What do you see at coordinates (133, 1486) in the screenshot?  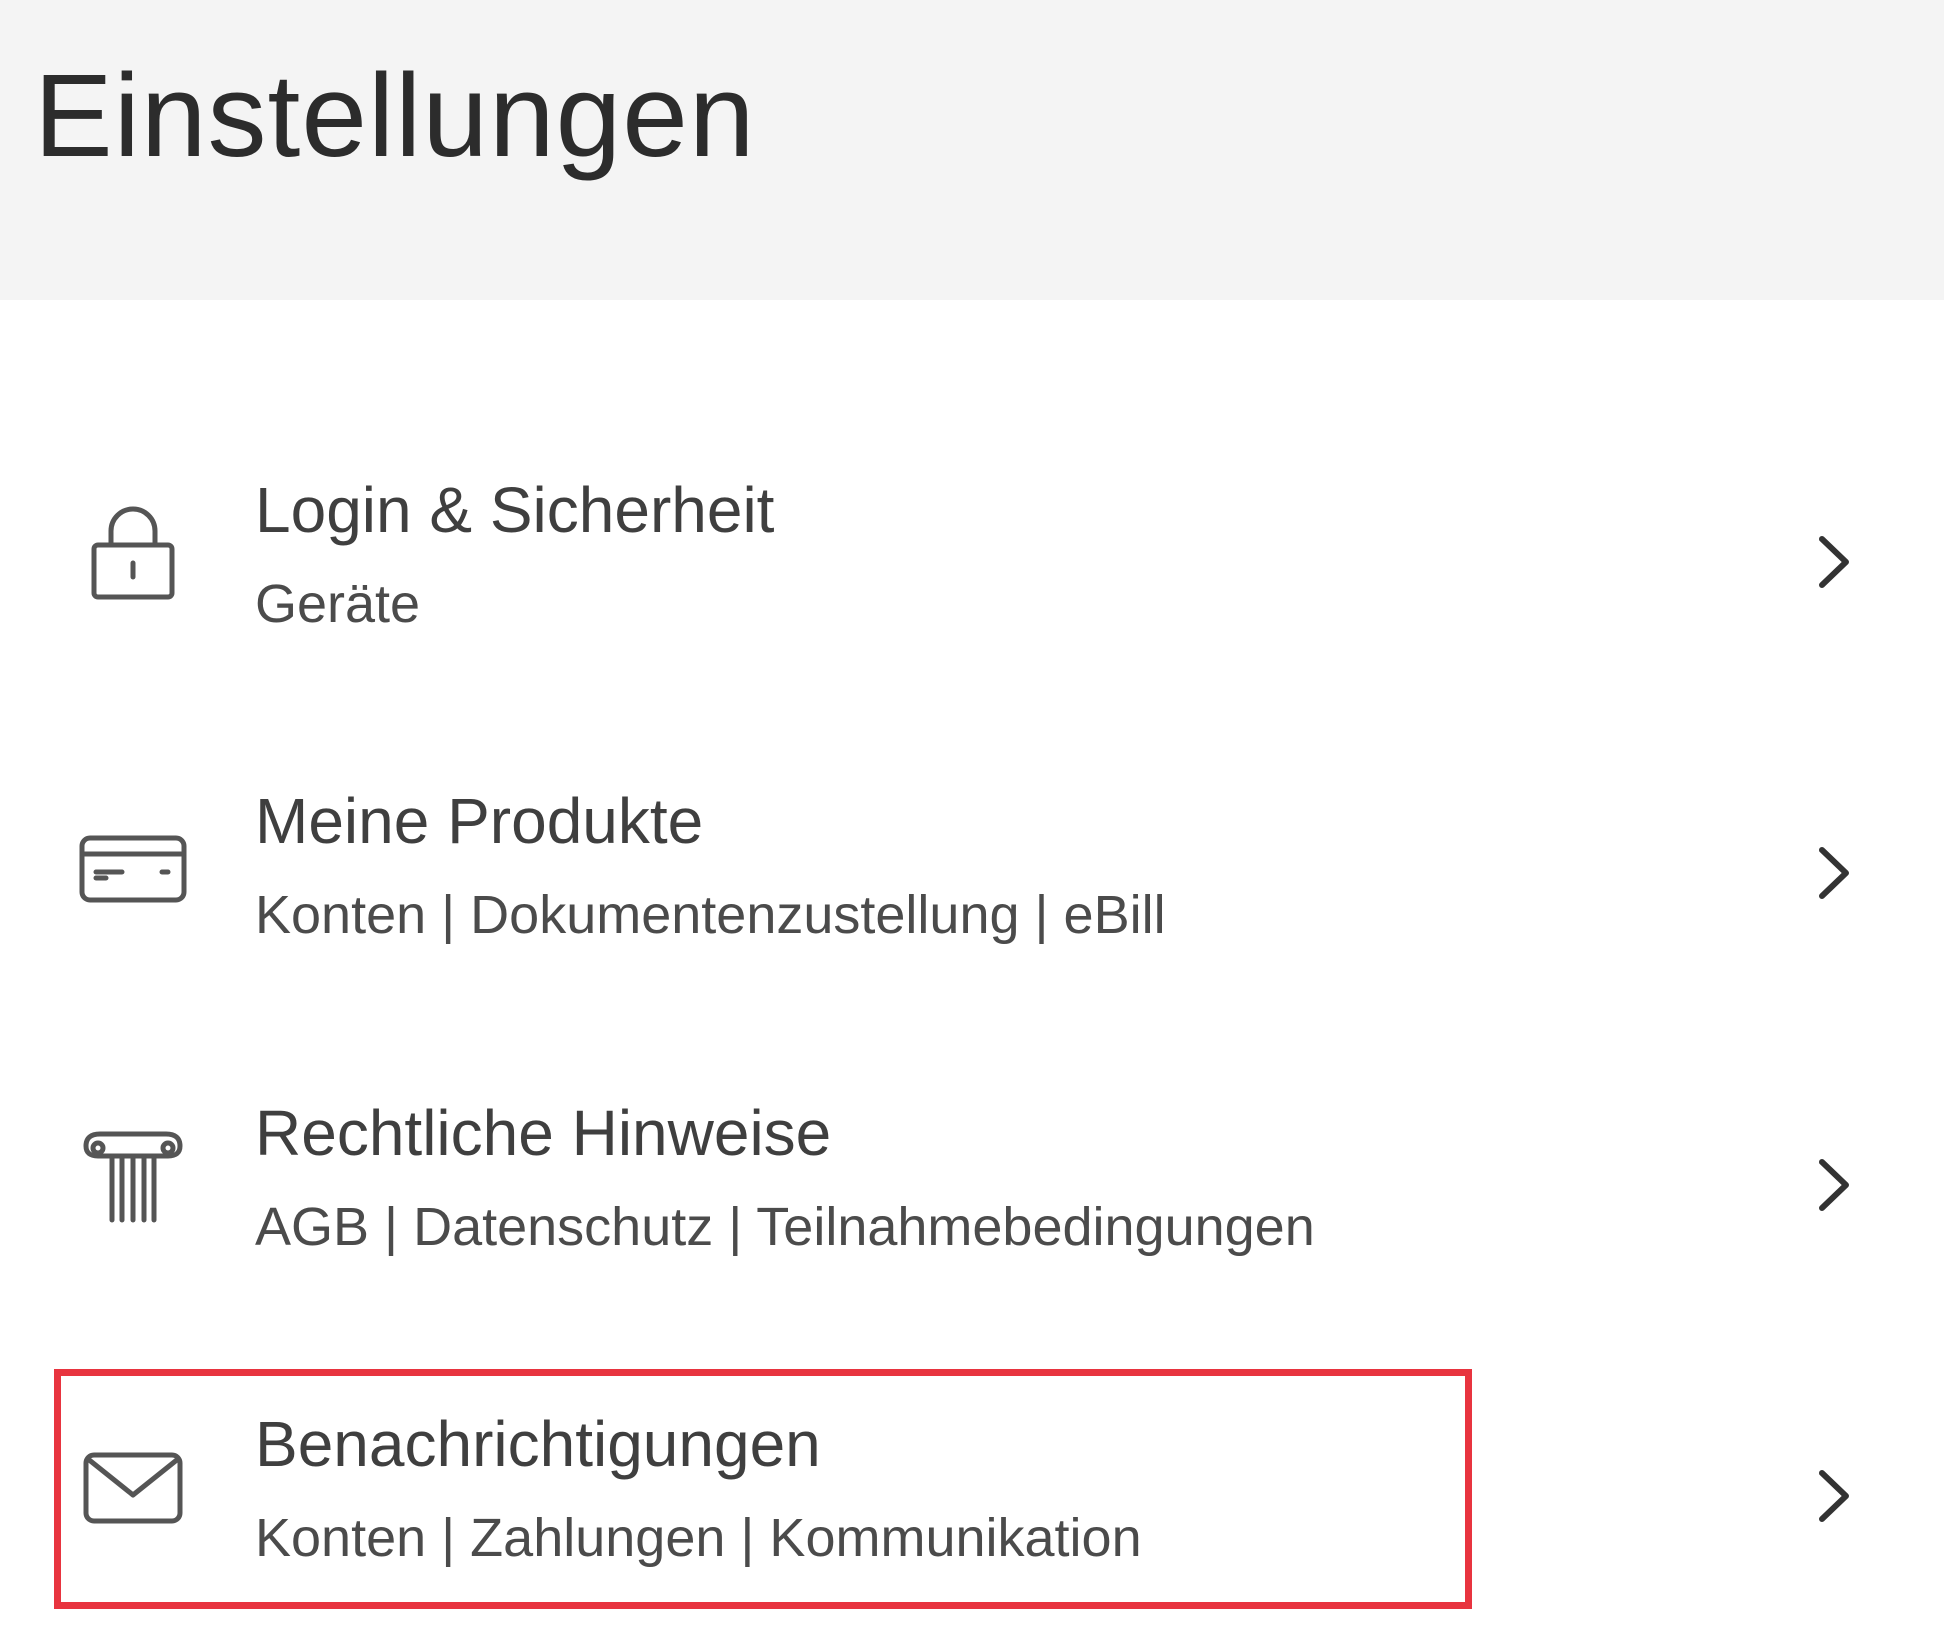 I see `envelope-icon` at bounding box center [133, 1486].